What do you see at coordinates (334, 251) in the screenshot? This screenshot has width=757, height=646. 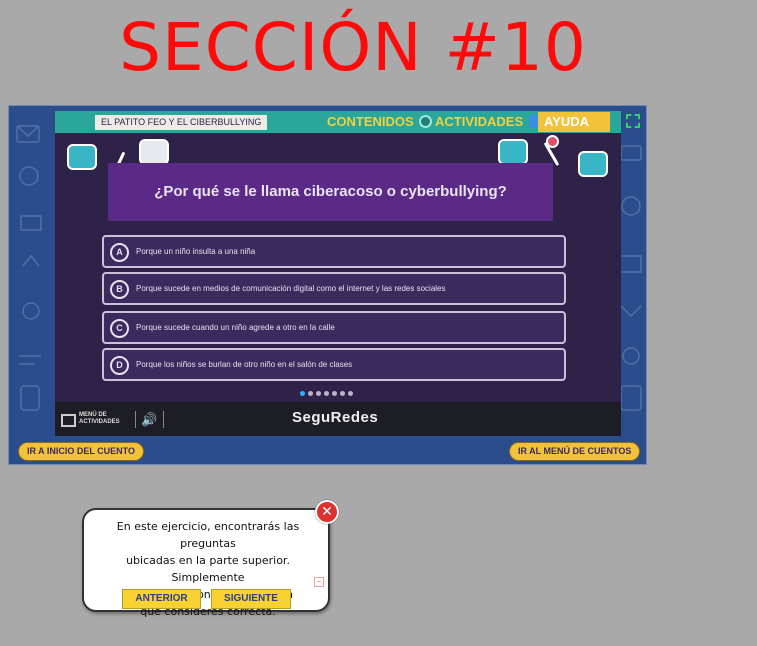 I see `answer-option-a: A Porque un niño insulta a una niña` at bounding box center [334, 251].